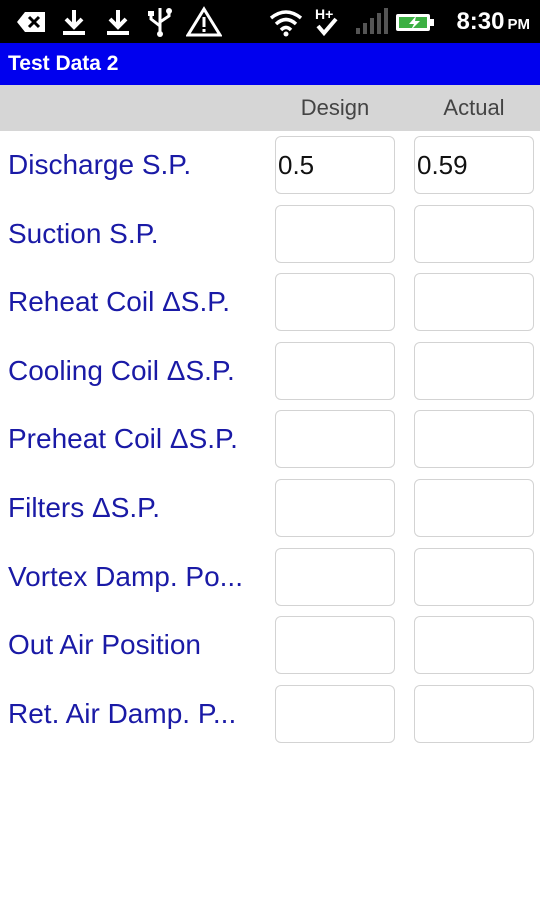 The image size is (540, 900). Describe the element at coordinates (270, 302) in the screenshot. I see `form-row-reheat-coil-dsp: Reheat Coil ΔS.P.` at that location.